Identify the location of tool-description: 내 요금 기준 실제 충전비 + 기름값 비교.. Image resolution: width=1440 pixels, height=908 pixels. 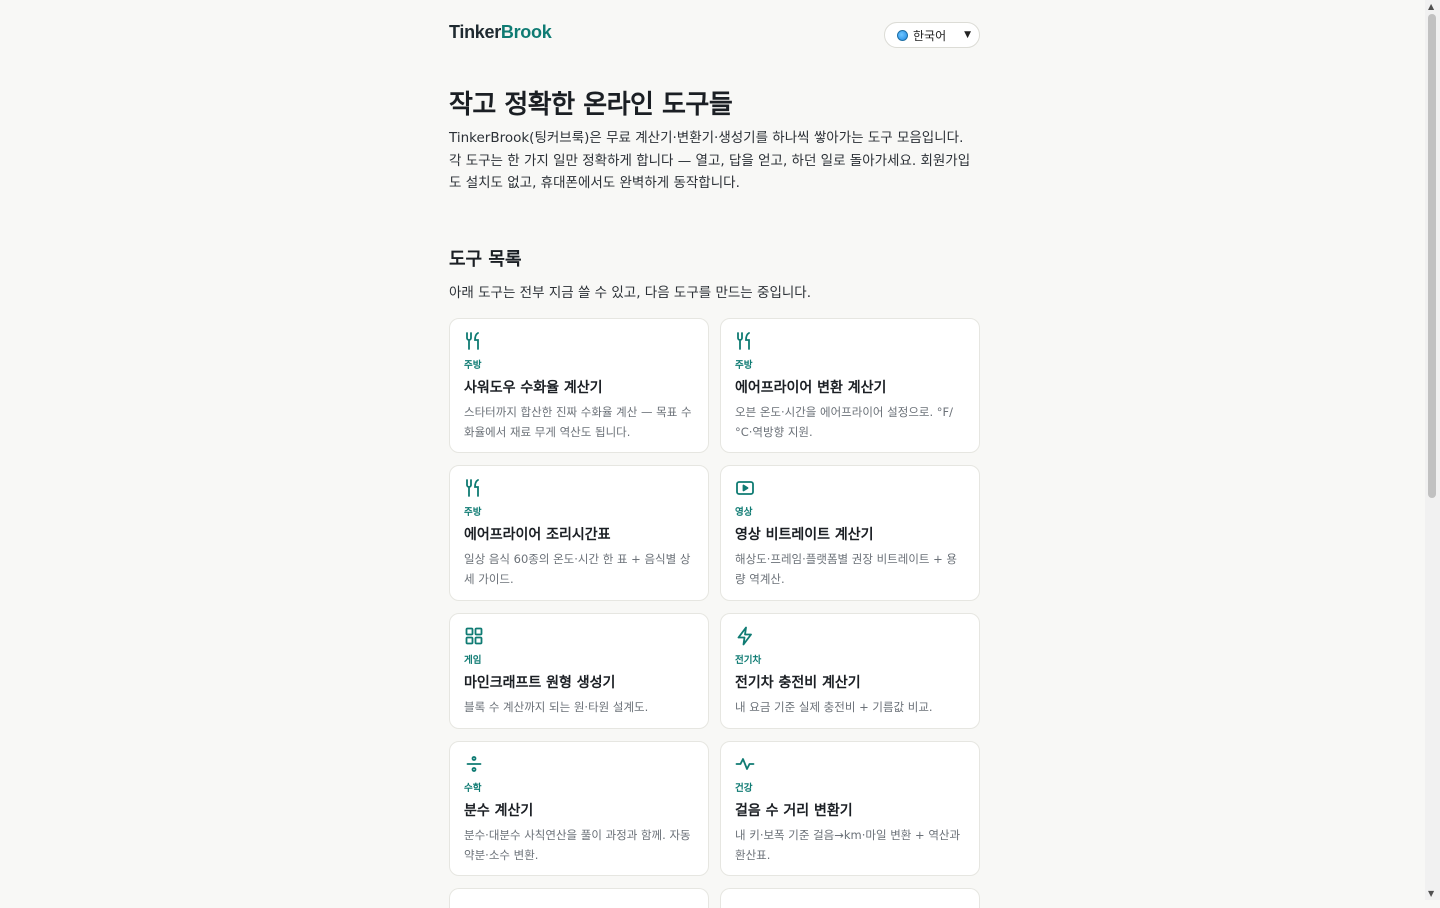
(834, 707).